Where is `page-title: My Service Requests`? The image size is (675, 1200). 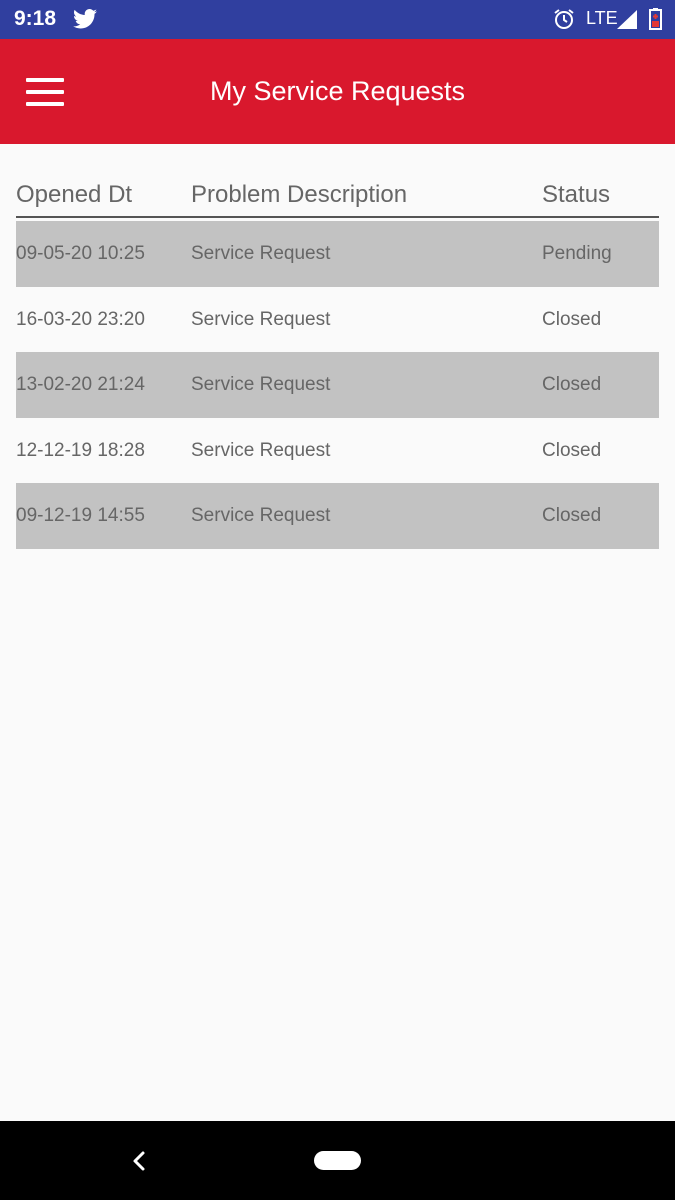 page-title: My Service Requests is located at coordinates (337, 91).